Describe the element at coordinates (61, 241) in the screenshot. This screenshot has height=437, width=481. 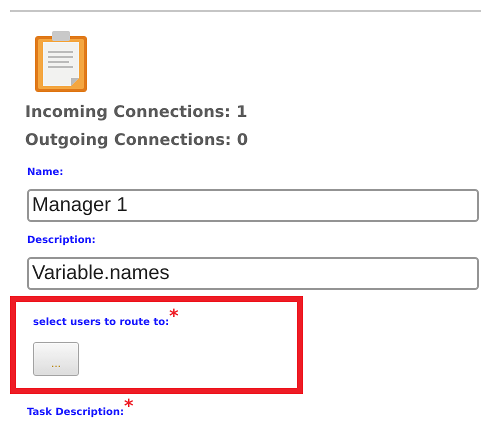
I see `field-label: Description:` at that location.